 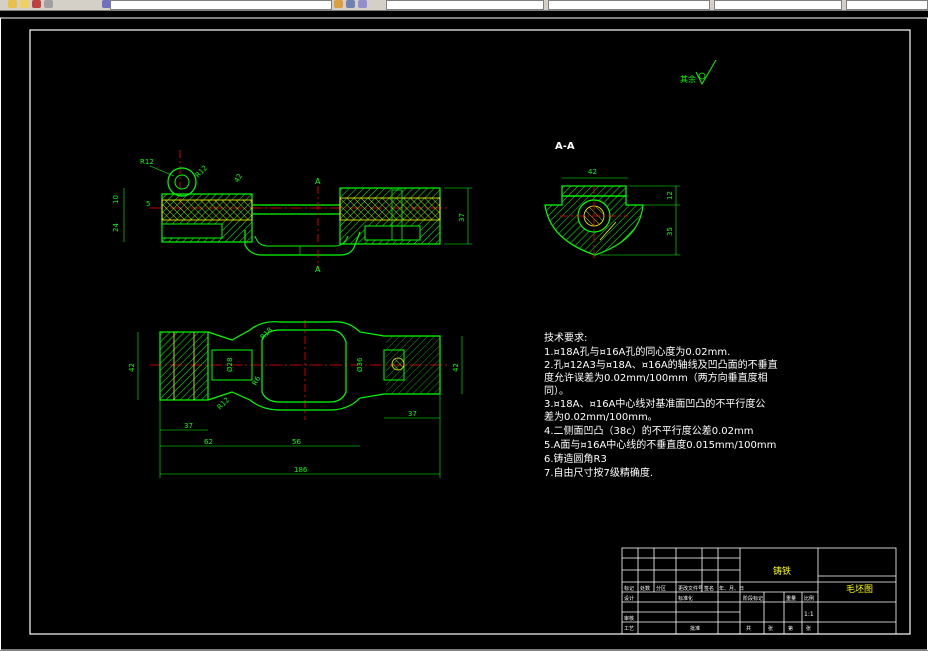 What do you see at coordinates (690, 588) in the screenshot?
I see `header-cell: 更改文件号` at bounding box center [690, 588].